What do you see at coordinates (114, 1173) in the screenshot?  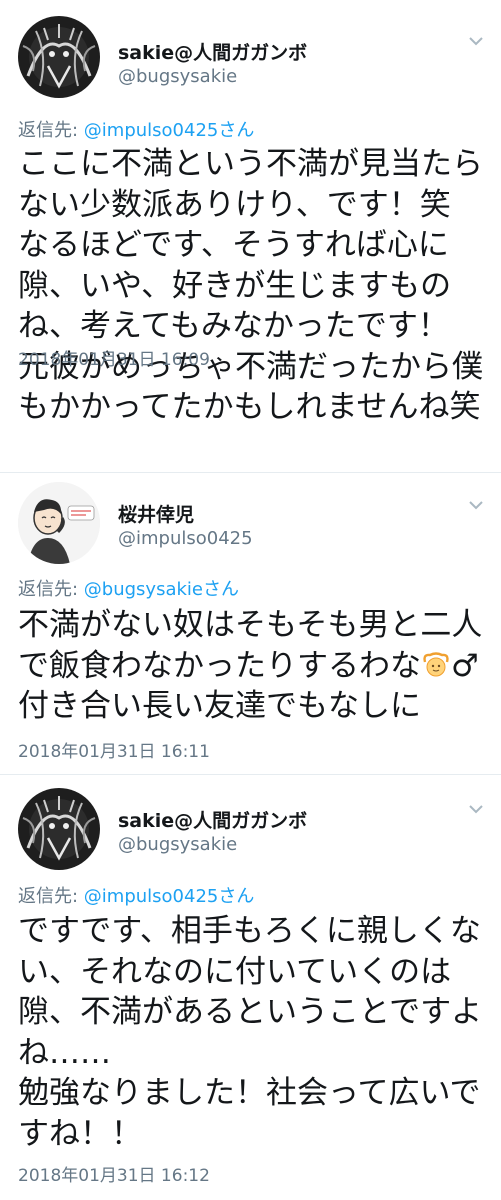 I see `timestamp: 2018年01月31日 16:12` at bounding box center [114, 1173].